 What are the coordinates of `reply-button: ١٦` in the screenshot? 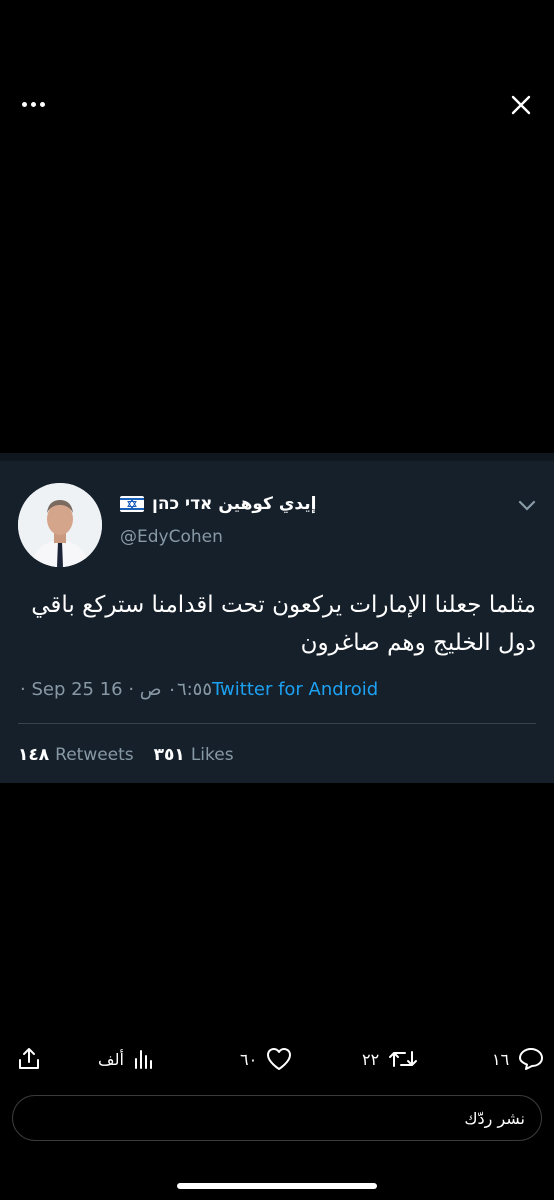 It's located at (518, 1059).